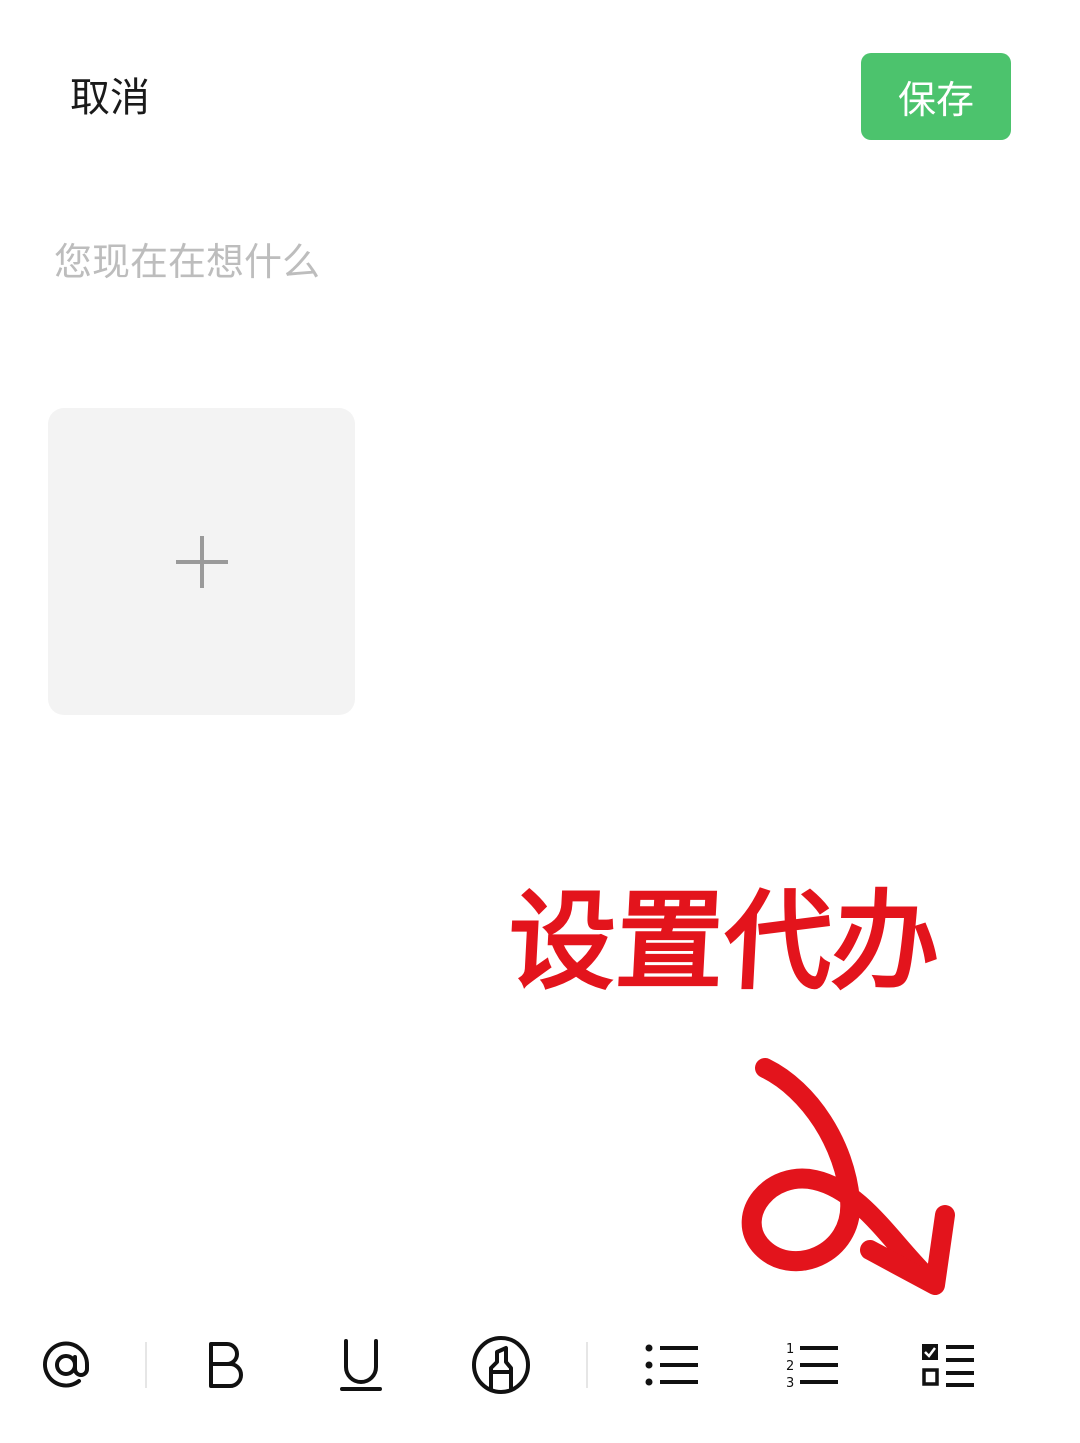  Describe the element at coordinates (790, 1349) in the screenshot. I see `svg-text: 1` at that location.